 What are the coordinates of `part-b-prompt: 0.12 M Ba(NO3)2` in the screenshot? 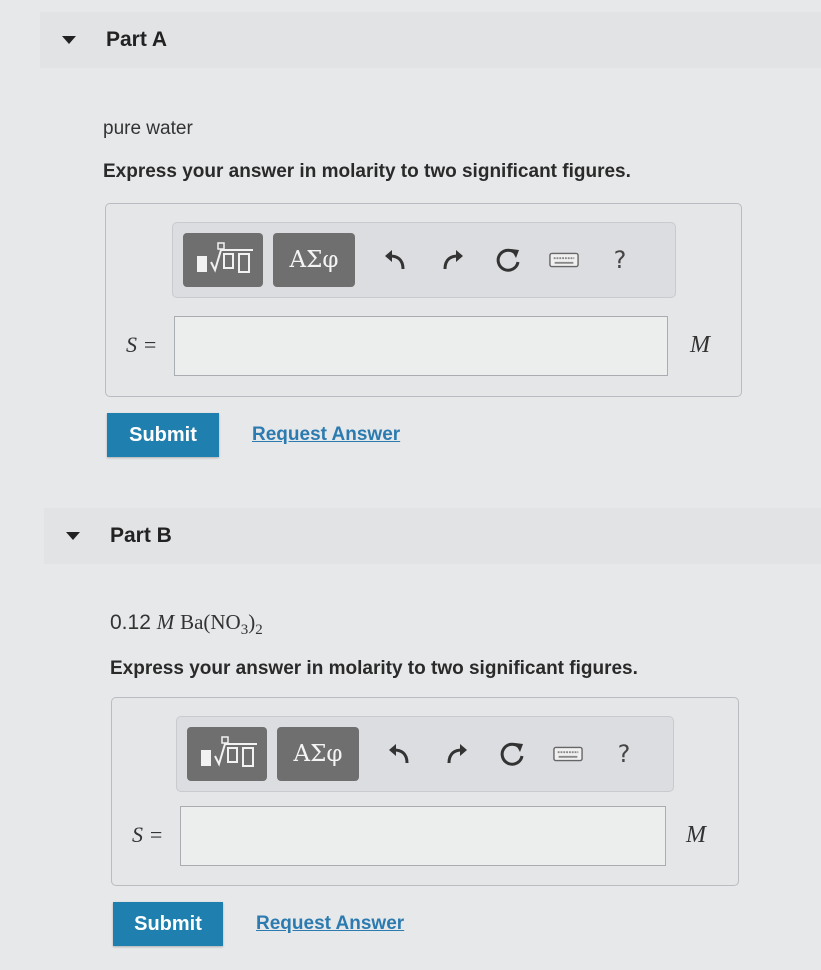 It's located at (186, 624).